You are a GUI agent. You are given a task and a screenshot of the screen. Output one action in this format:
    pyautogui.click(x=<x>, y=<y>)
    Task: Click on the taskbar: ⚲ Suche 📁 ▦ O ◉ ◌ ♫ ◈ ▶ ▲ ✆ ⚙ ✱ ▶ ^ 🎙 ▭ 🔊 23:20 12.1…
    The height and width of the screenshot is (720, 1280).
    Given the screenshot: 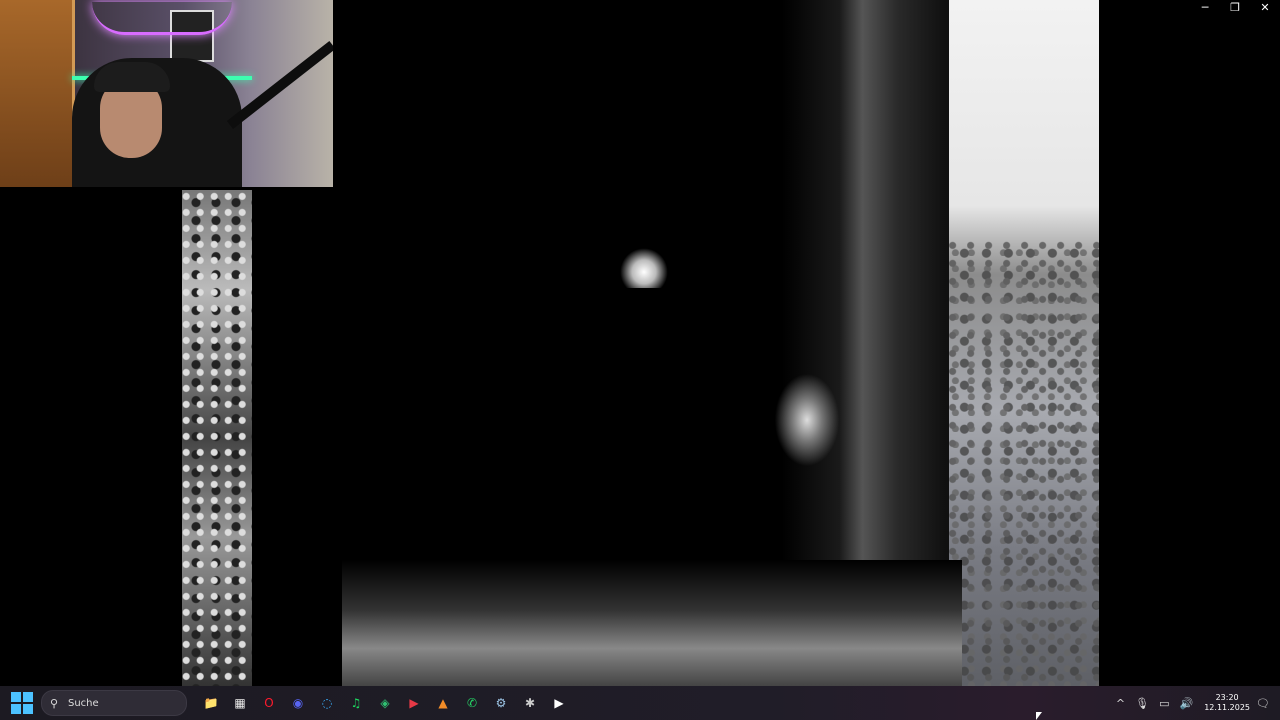 What is the action you would take?
    pyautogui.click(x=640, y=703)
    